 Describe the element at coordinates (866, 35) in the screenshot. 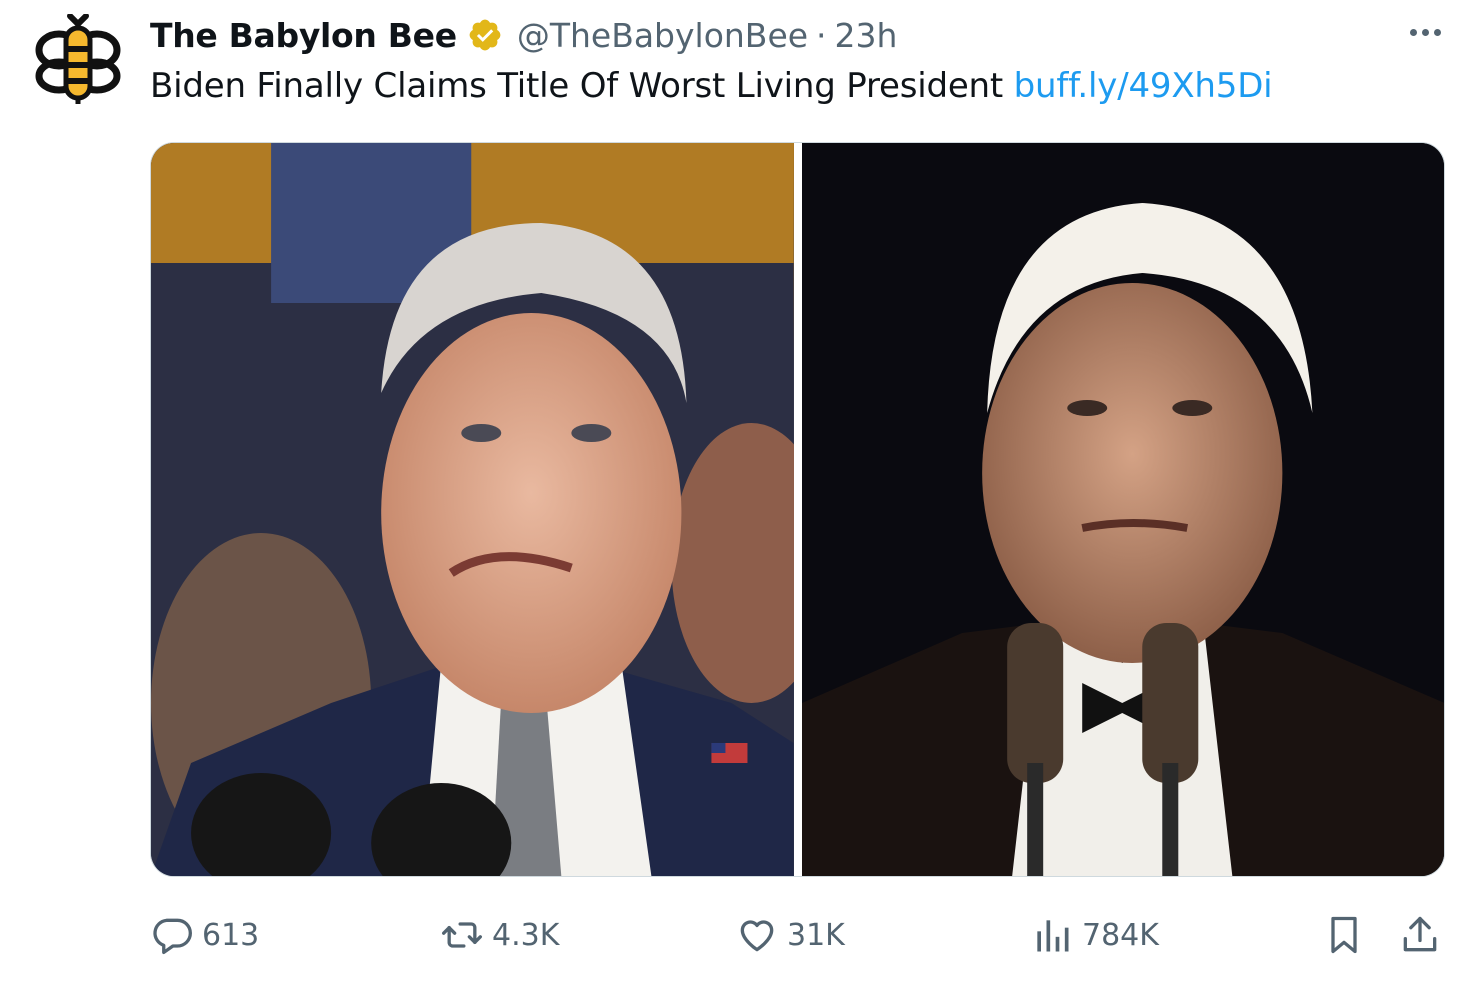

I see `tweet-timestamp: 23h` at that location.